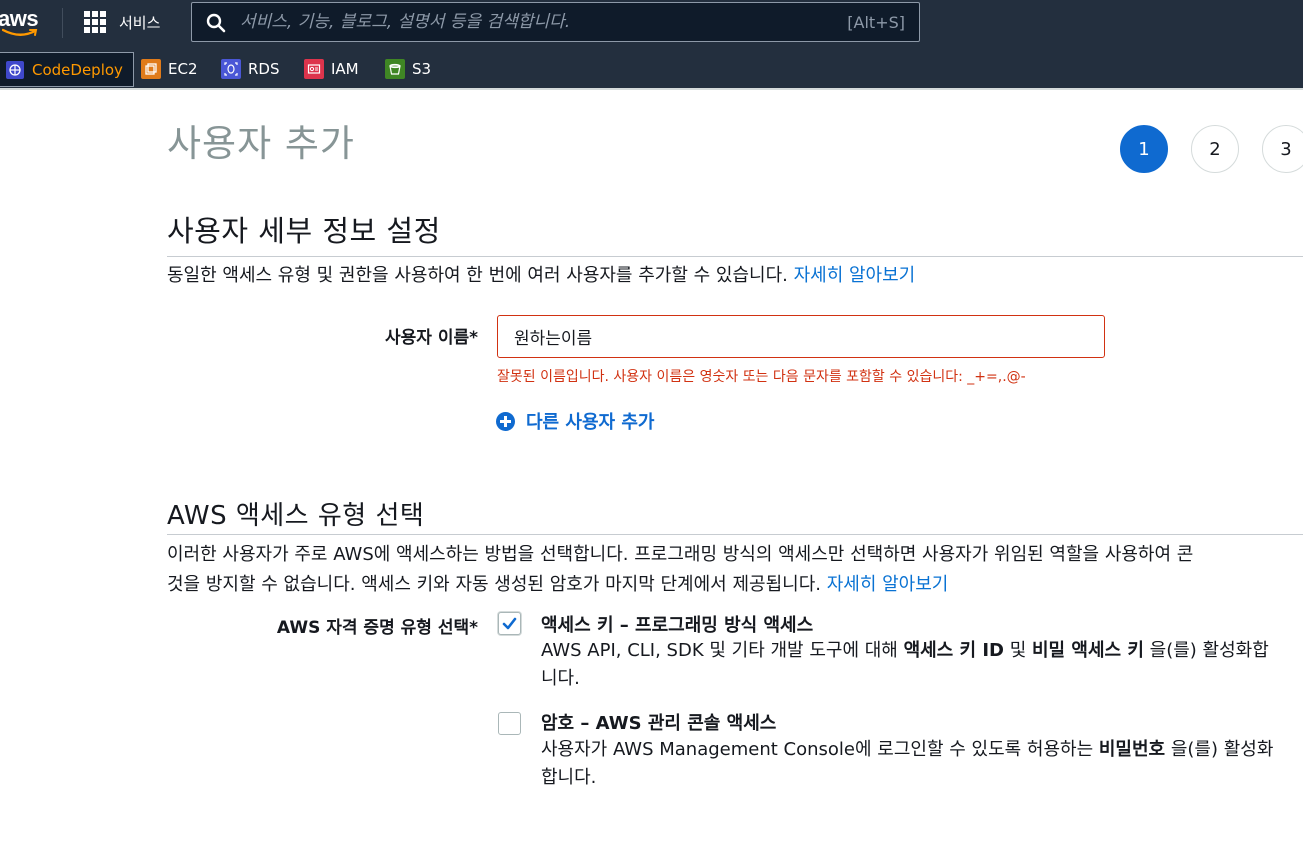  Describe the element at coordinates (264, 69) in the screenshot. I see `favorite-label: RDS` at that location.